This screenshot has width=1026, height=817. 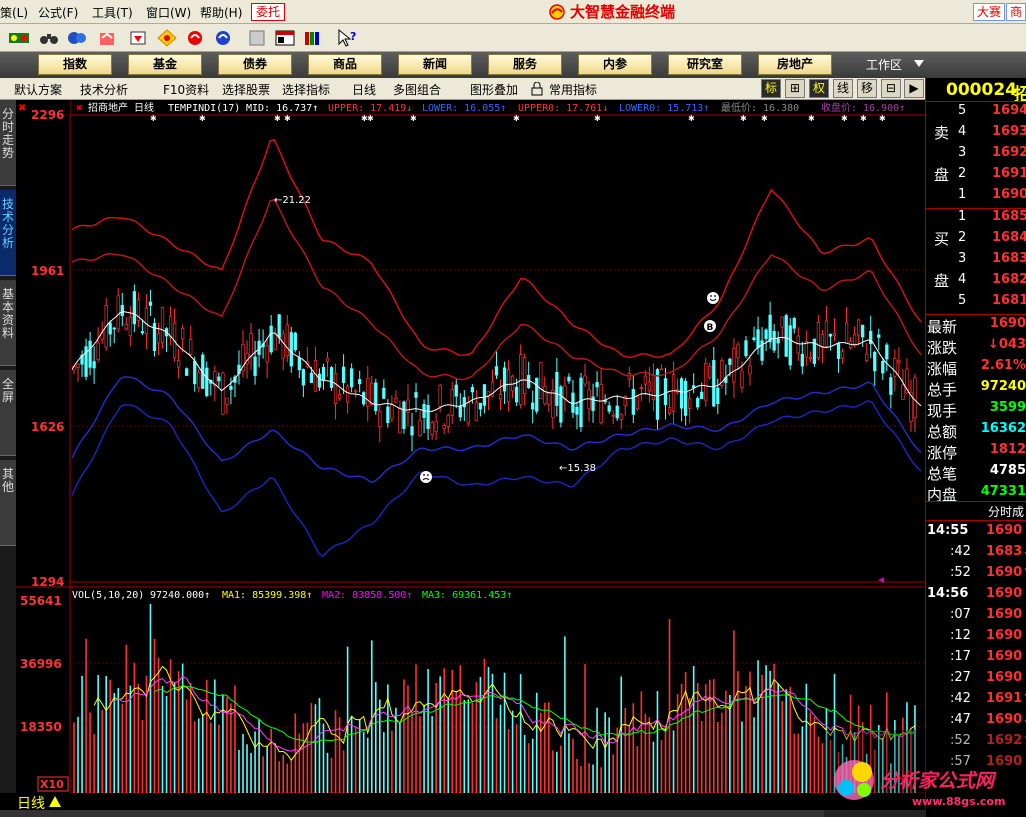 I want to click on line-toggle: 线, so click(x=843, y=88).